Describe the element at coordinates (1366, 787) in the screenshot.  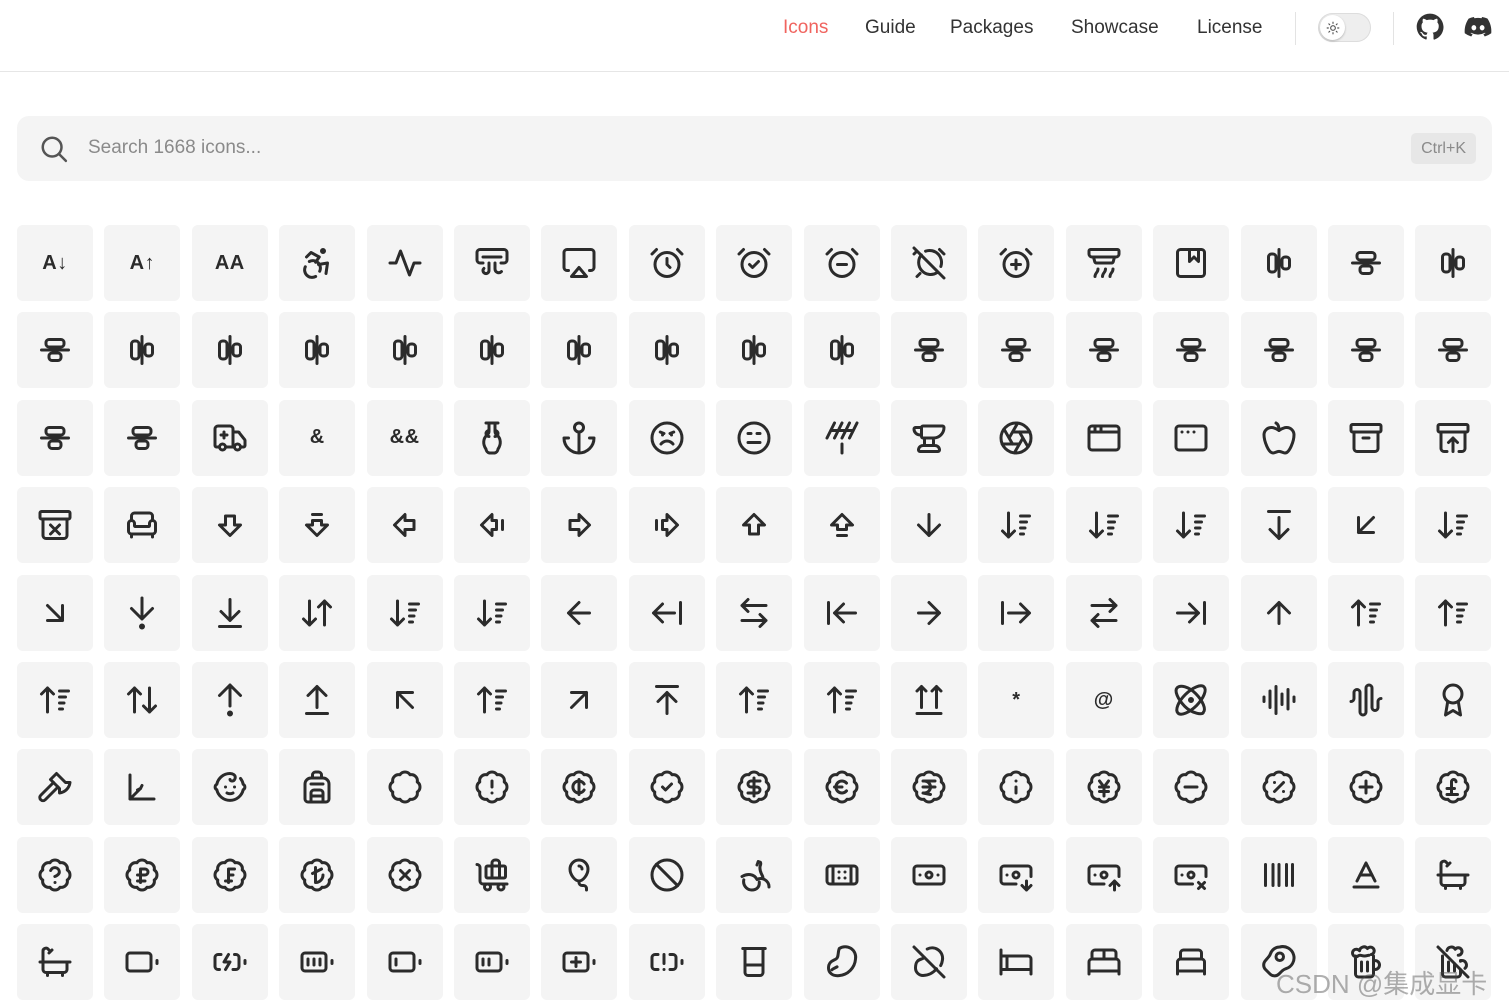
I see `icon-tile-badge-plus` at that location.